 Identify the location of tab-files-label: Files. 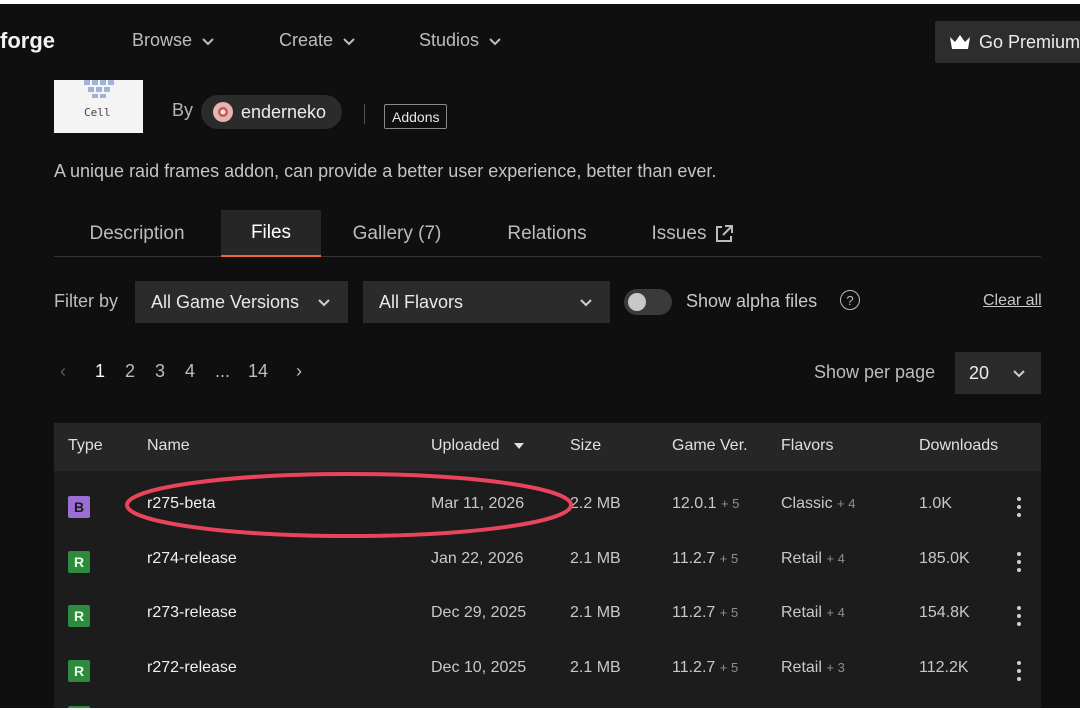
(271, 232).